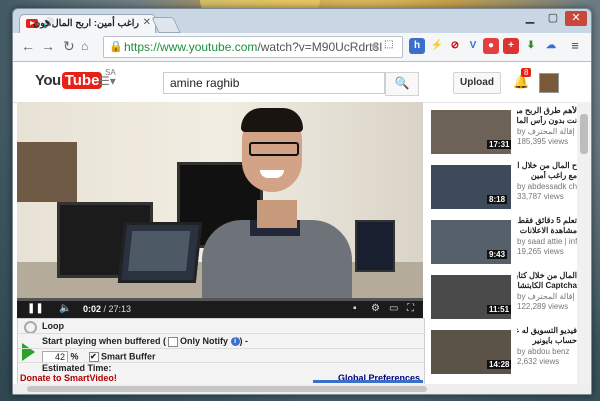 The image size is (600, 401). What do you see at coordinates (531, 46) in the screenshot?
I see `extension-download-icon: ⬇` at bounding box center [531, 46].